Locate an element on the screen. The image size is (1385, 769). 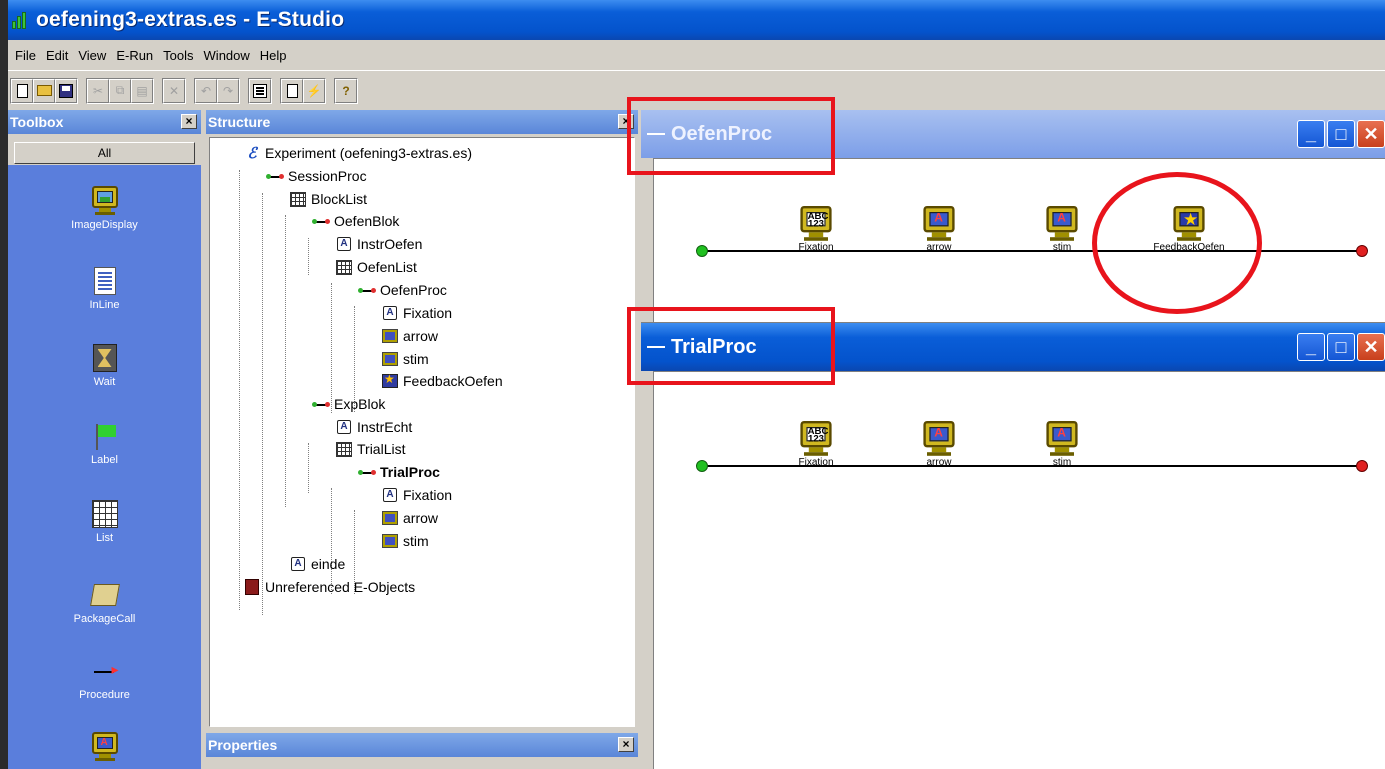
help-button: ? is located at coordinates (346, 90).